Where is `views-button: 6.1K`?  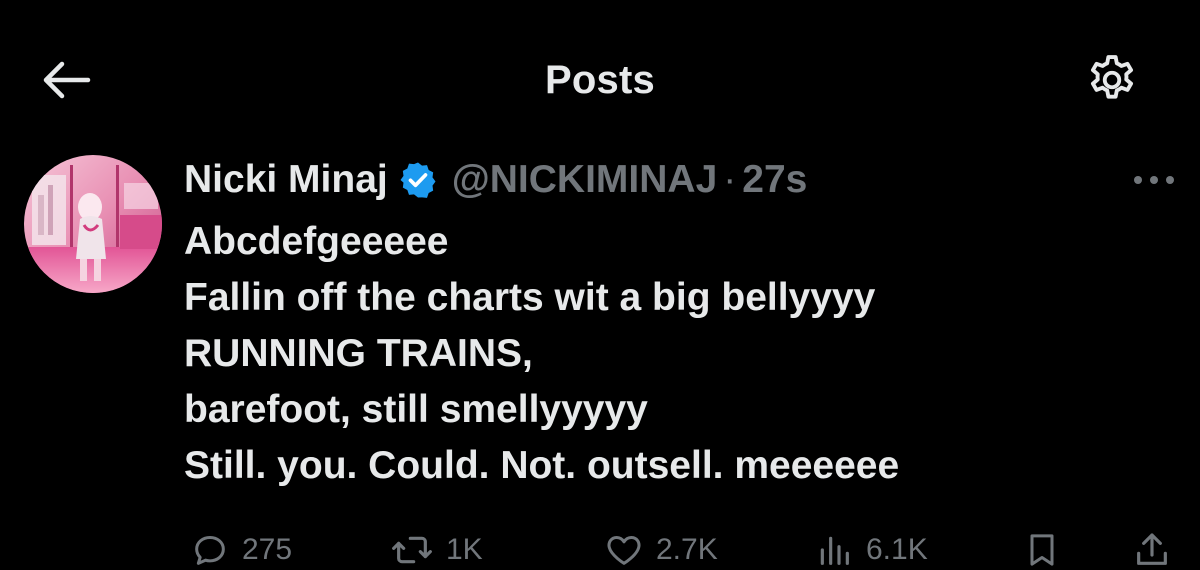 views-button: 6.1K is located at coordinates (871, 550).